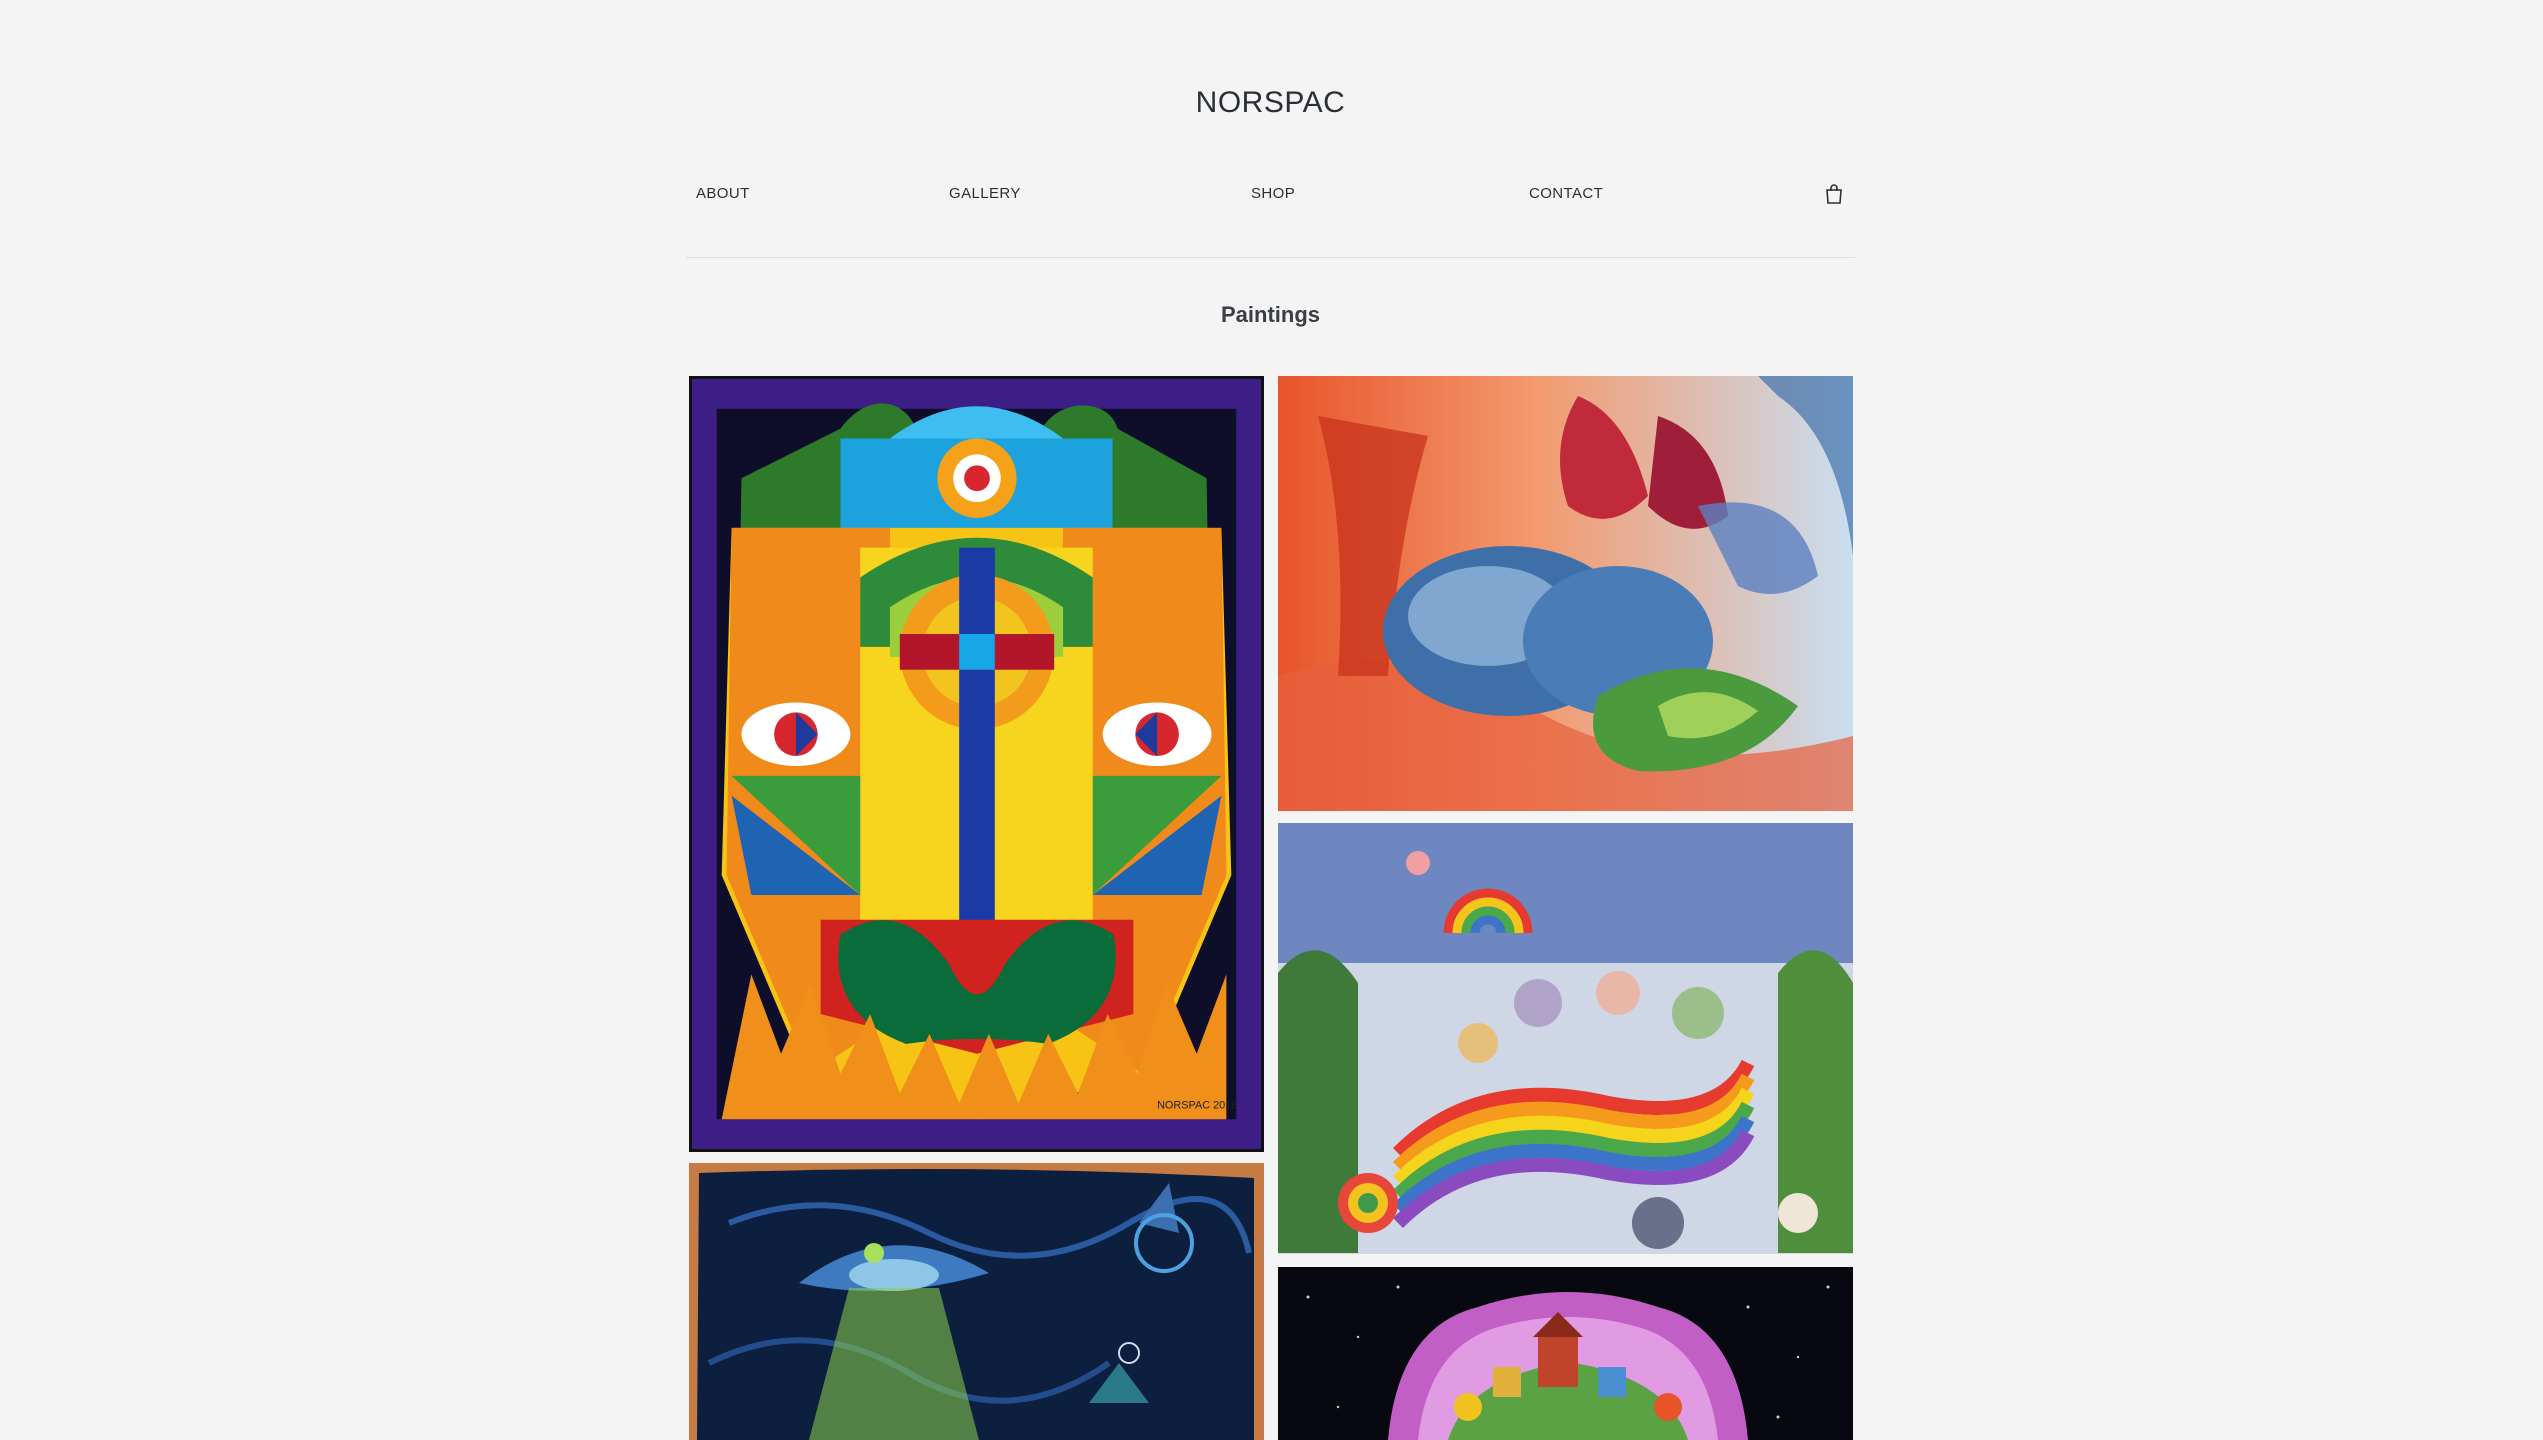 Image resolution: width=2543 pixels, height=1440 pixels. I want to click on painting-floating-island, so click(1565, 1353).